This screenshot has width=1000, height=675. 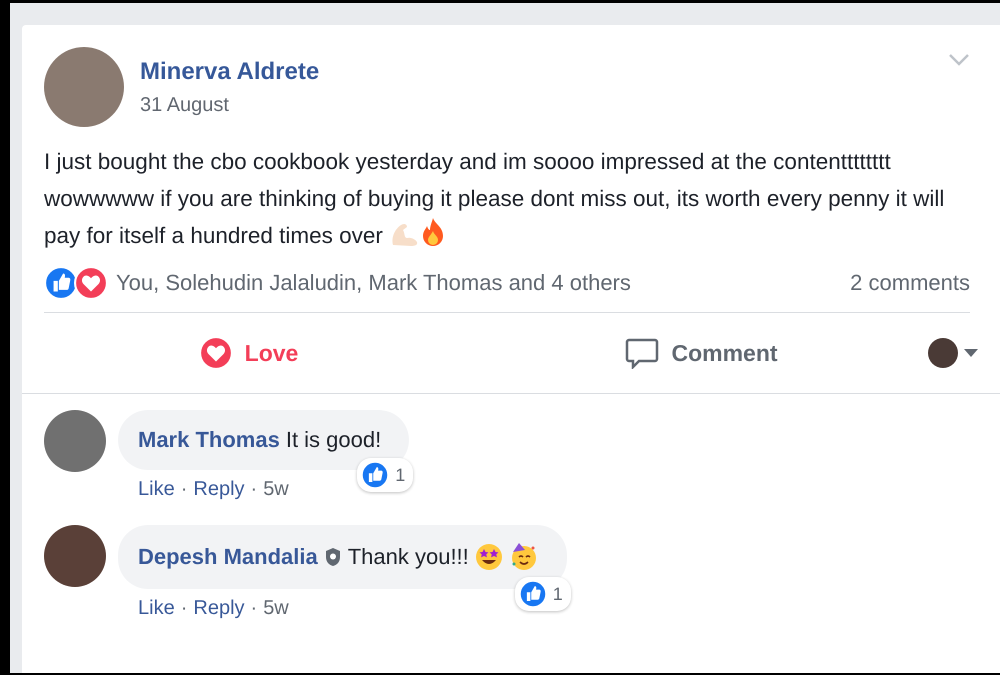 I want to click on star-eyes-face-icon, so click(x=488, y=557).